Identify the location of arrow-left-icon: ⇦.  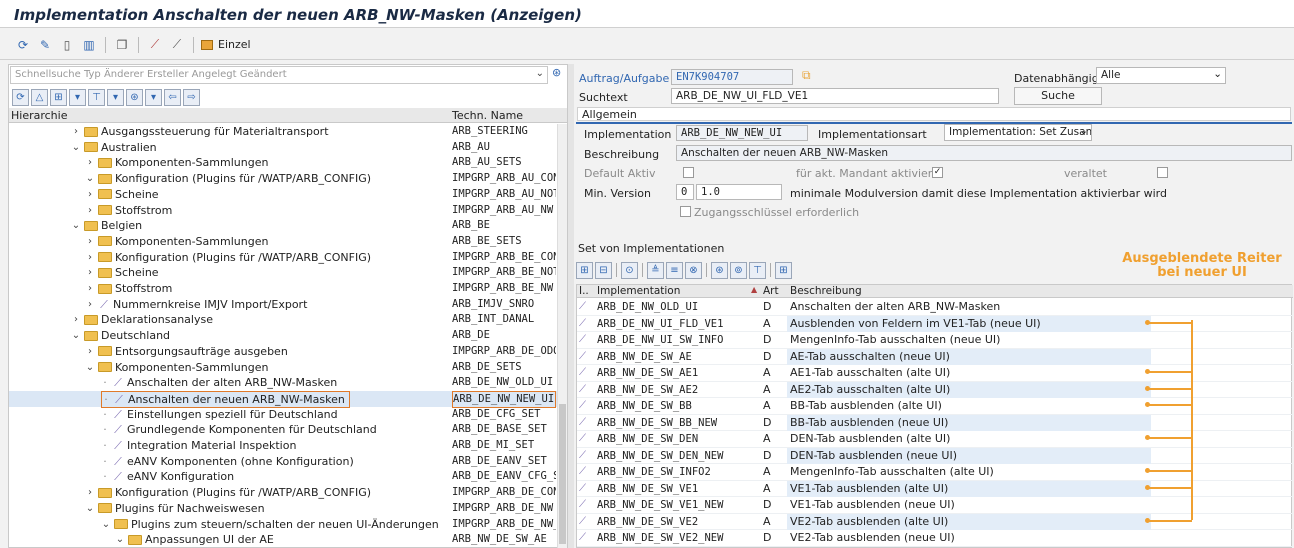
(172, 97).